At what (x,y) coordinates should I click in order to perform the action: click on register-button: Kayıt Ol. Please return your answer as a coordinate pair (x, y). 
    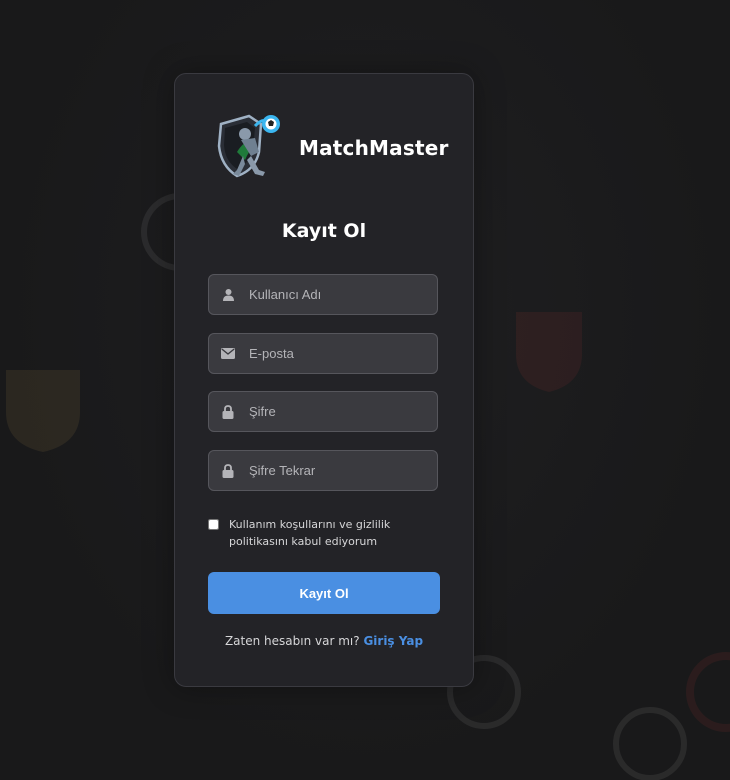
    Looking at the image, I should click on (324, 593).